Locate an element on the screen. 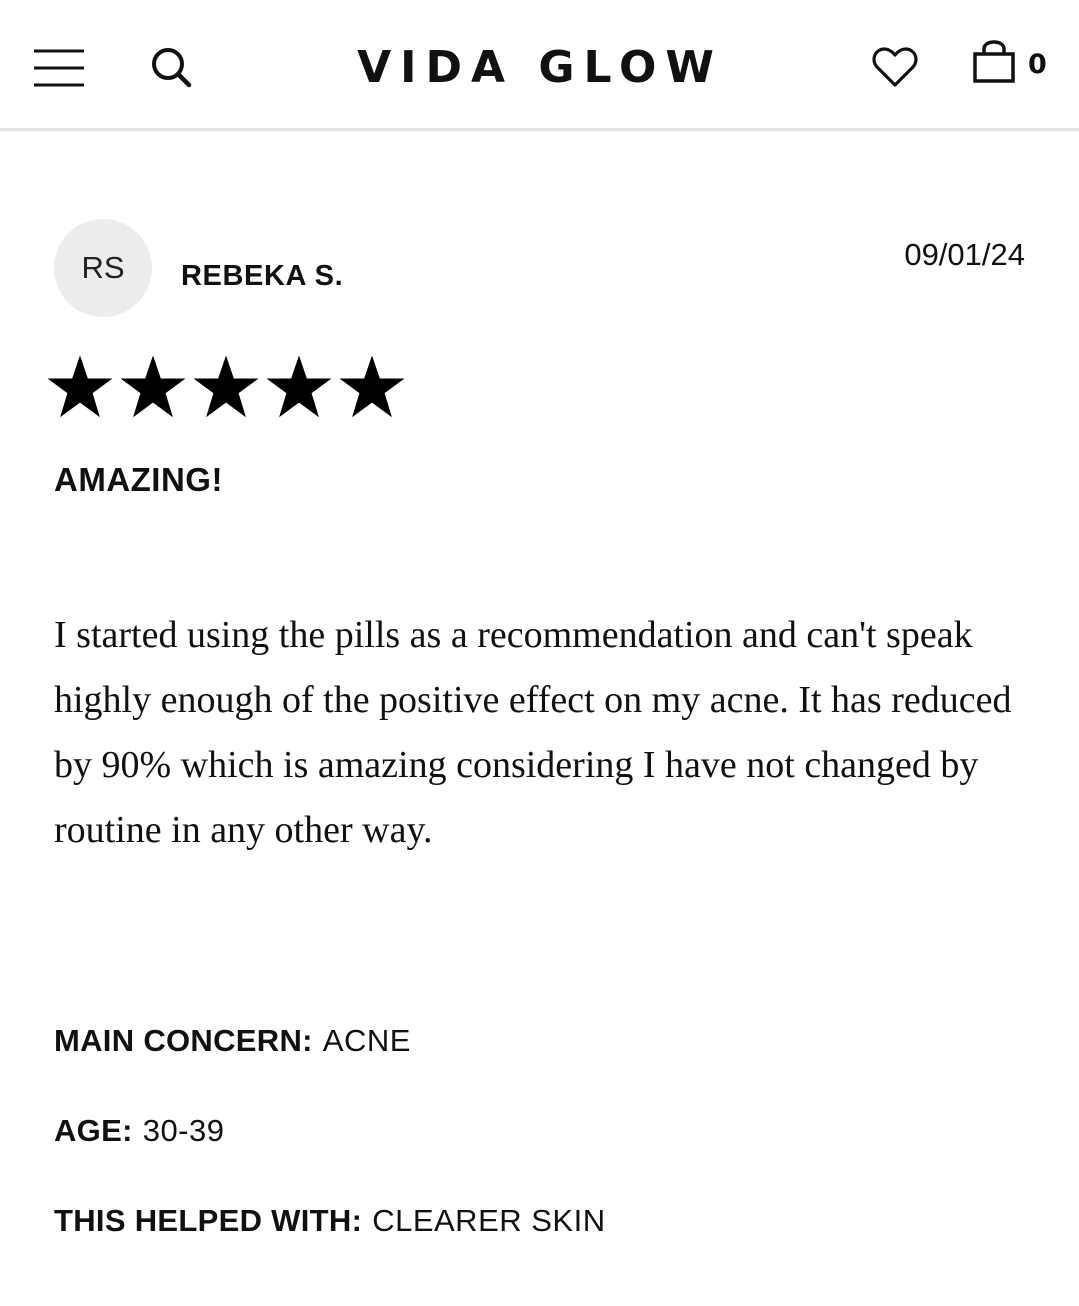 This screenshot has width=1079, height=1306. site-header: VIDA GLOW 0 is located at coordinates (539, 65).